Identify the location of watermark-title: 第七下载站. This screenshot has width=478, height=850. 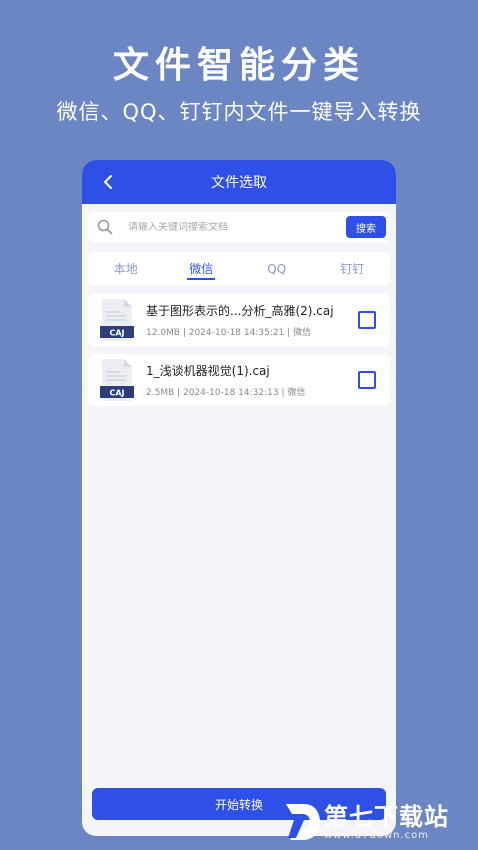
(386, 816).